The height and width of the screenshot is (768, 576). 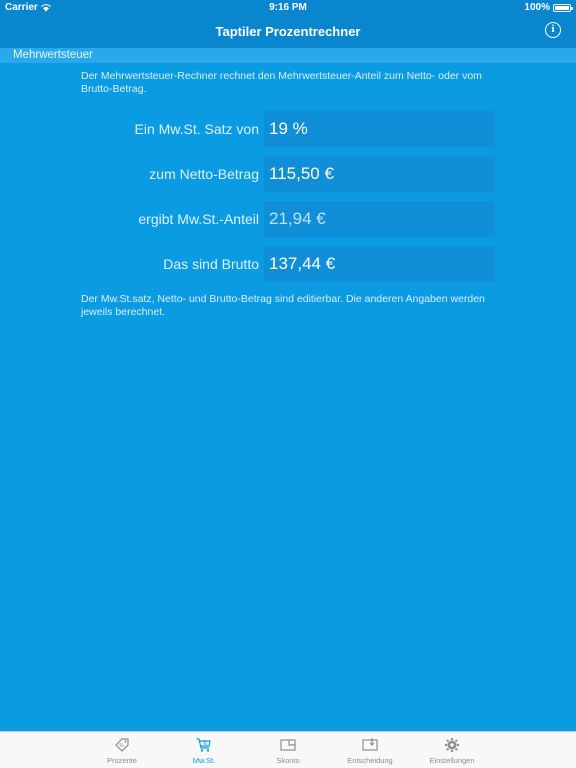 What do you see at coordinates (288, 760) in the screenshot?
I see `tab-label: Skonto` at bounding box center [288, 760].